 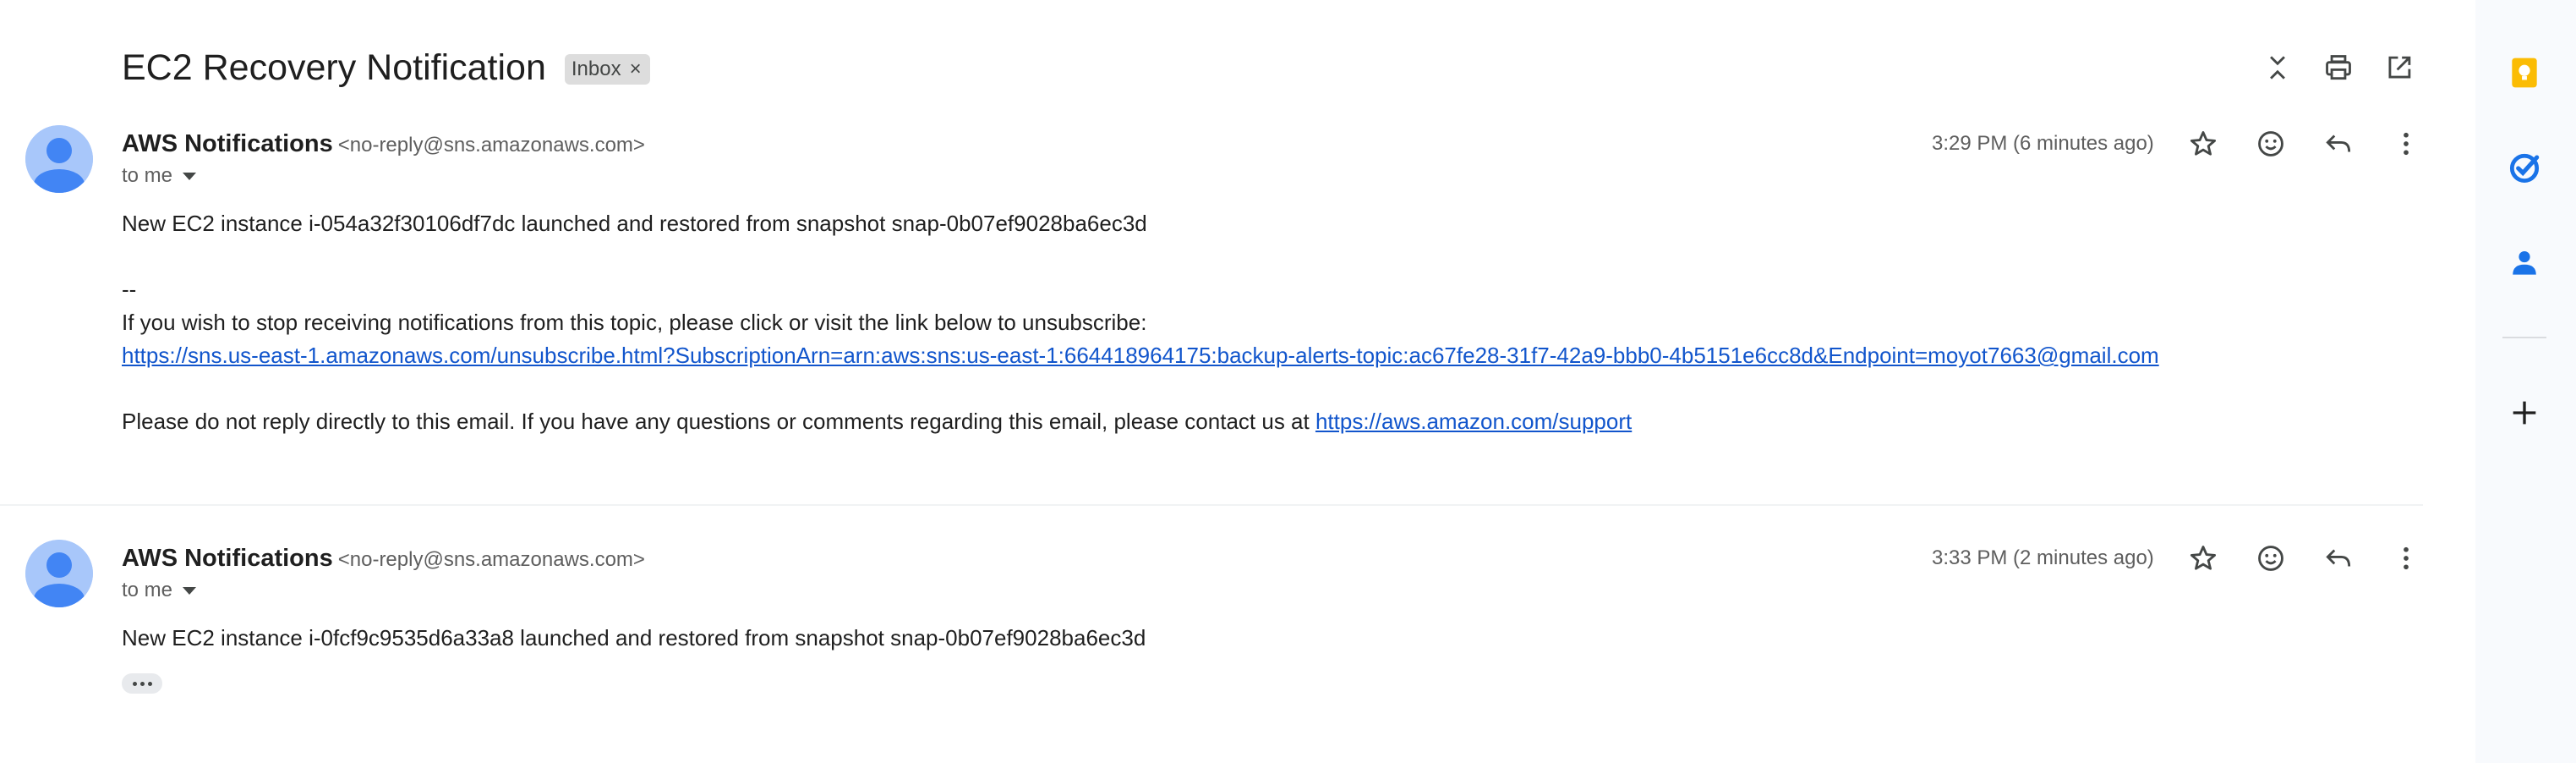 What do you see at coordinates (2043, 557) in the screenshot?
I see `message-time: 3:33 PM (2 minutes ago)` at bounding box center [2043, 557].